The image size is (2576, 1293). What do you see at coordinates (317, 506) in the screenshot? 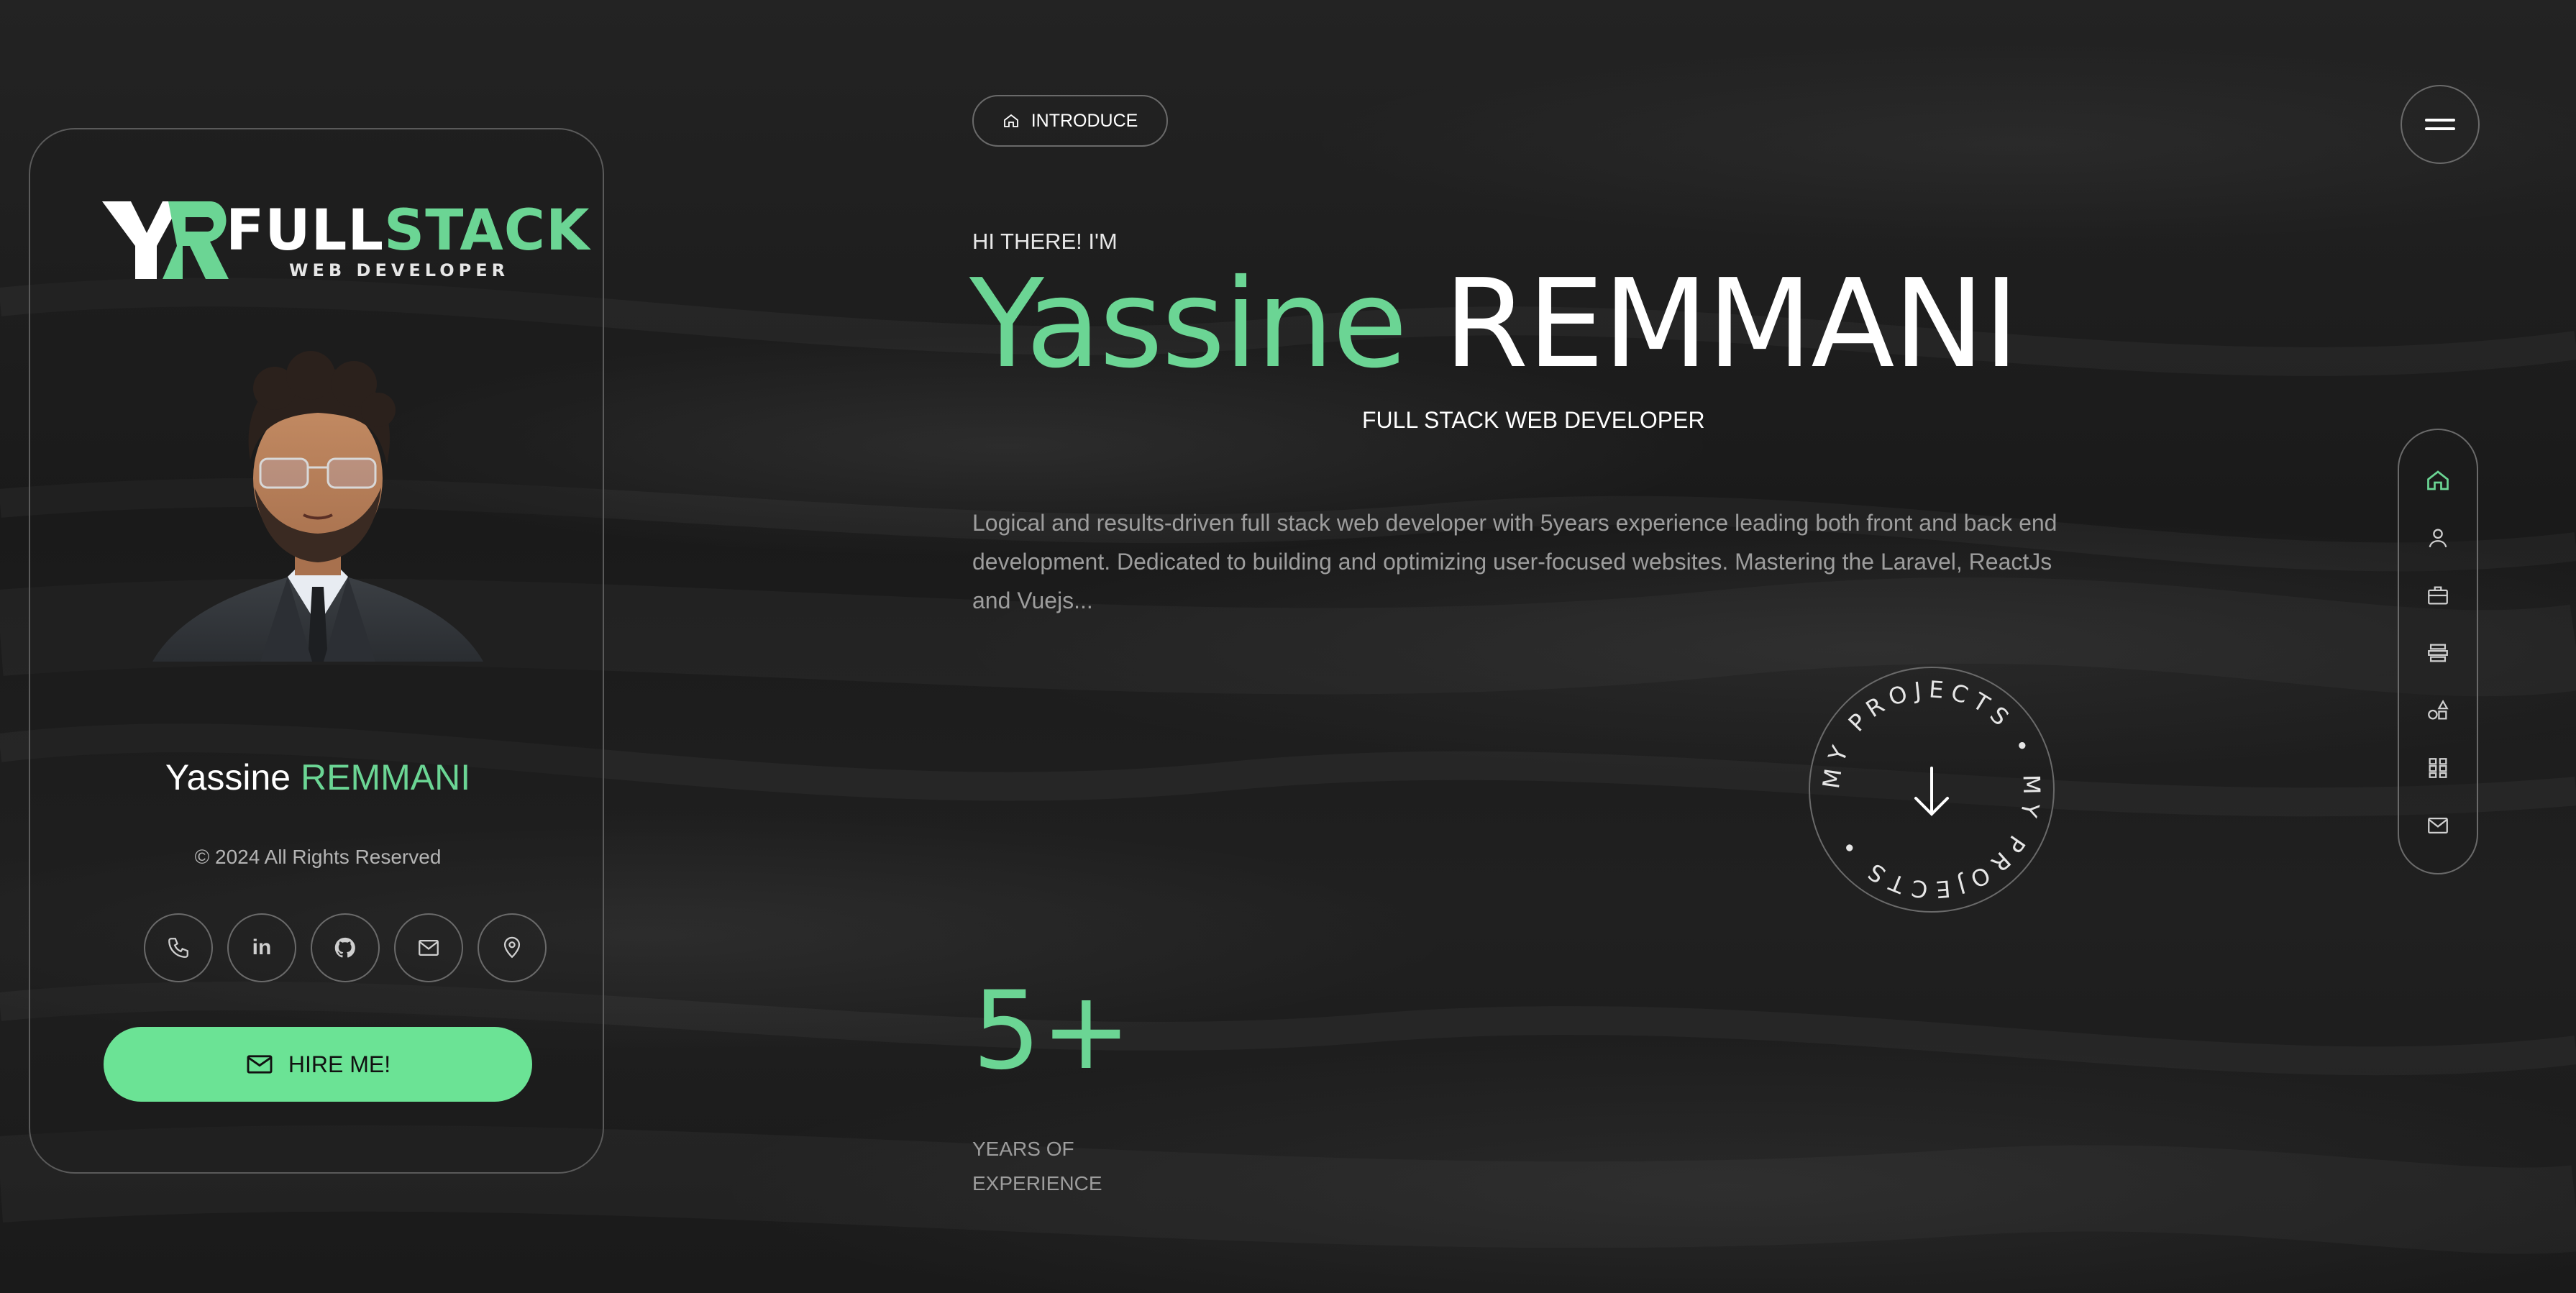
I see `profile-photo` at bounding box center [317, 506].